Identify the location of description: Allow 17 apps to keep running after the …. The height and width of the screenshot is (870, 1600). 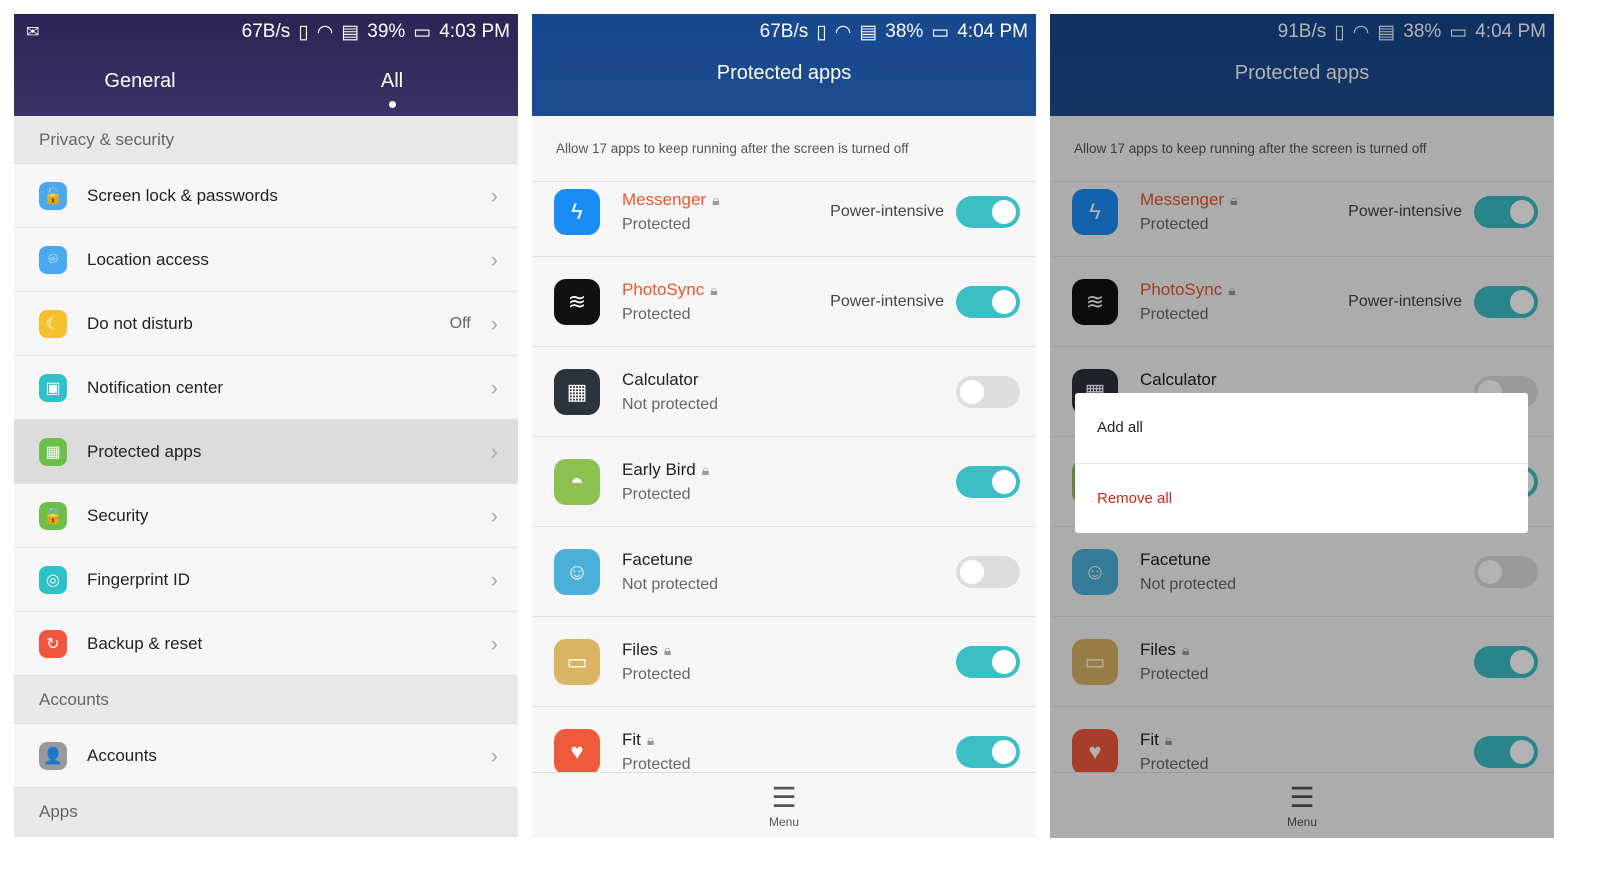
(784, 149).